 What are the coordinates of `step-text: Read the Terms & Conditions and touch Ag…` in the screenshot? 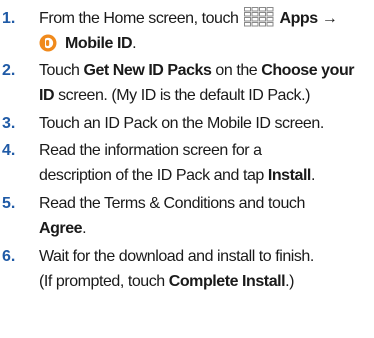 It's located at (206, 216).